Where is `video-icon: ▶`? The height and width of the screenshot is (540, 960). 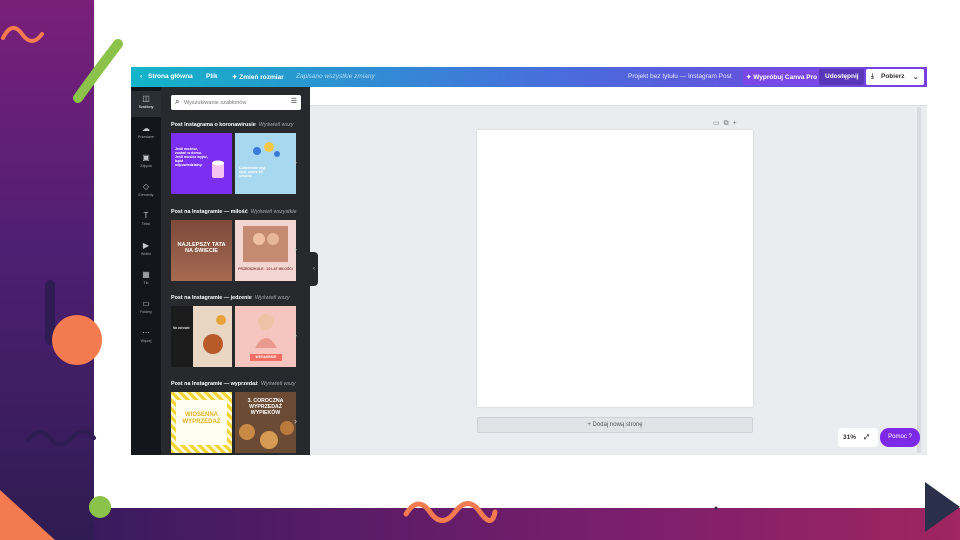
video-icon: ▶ is located at coordinates (146, 245).